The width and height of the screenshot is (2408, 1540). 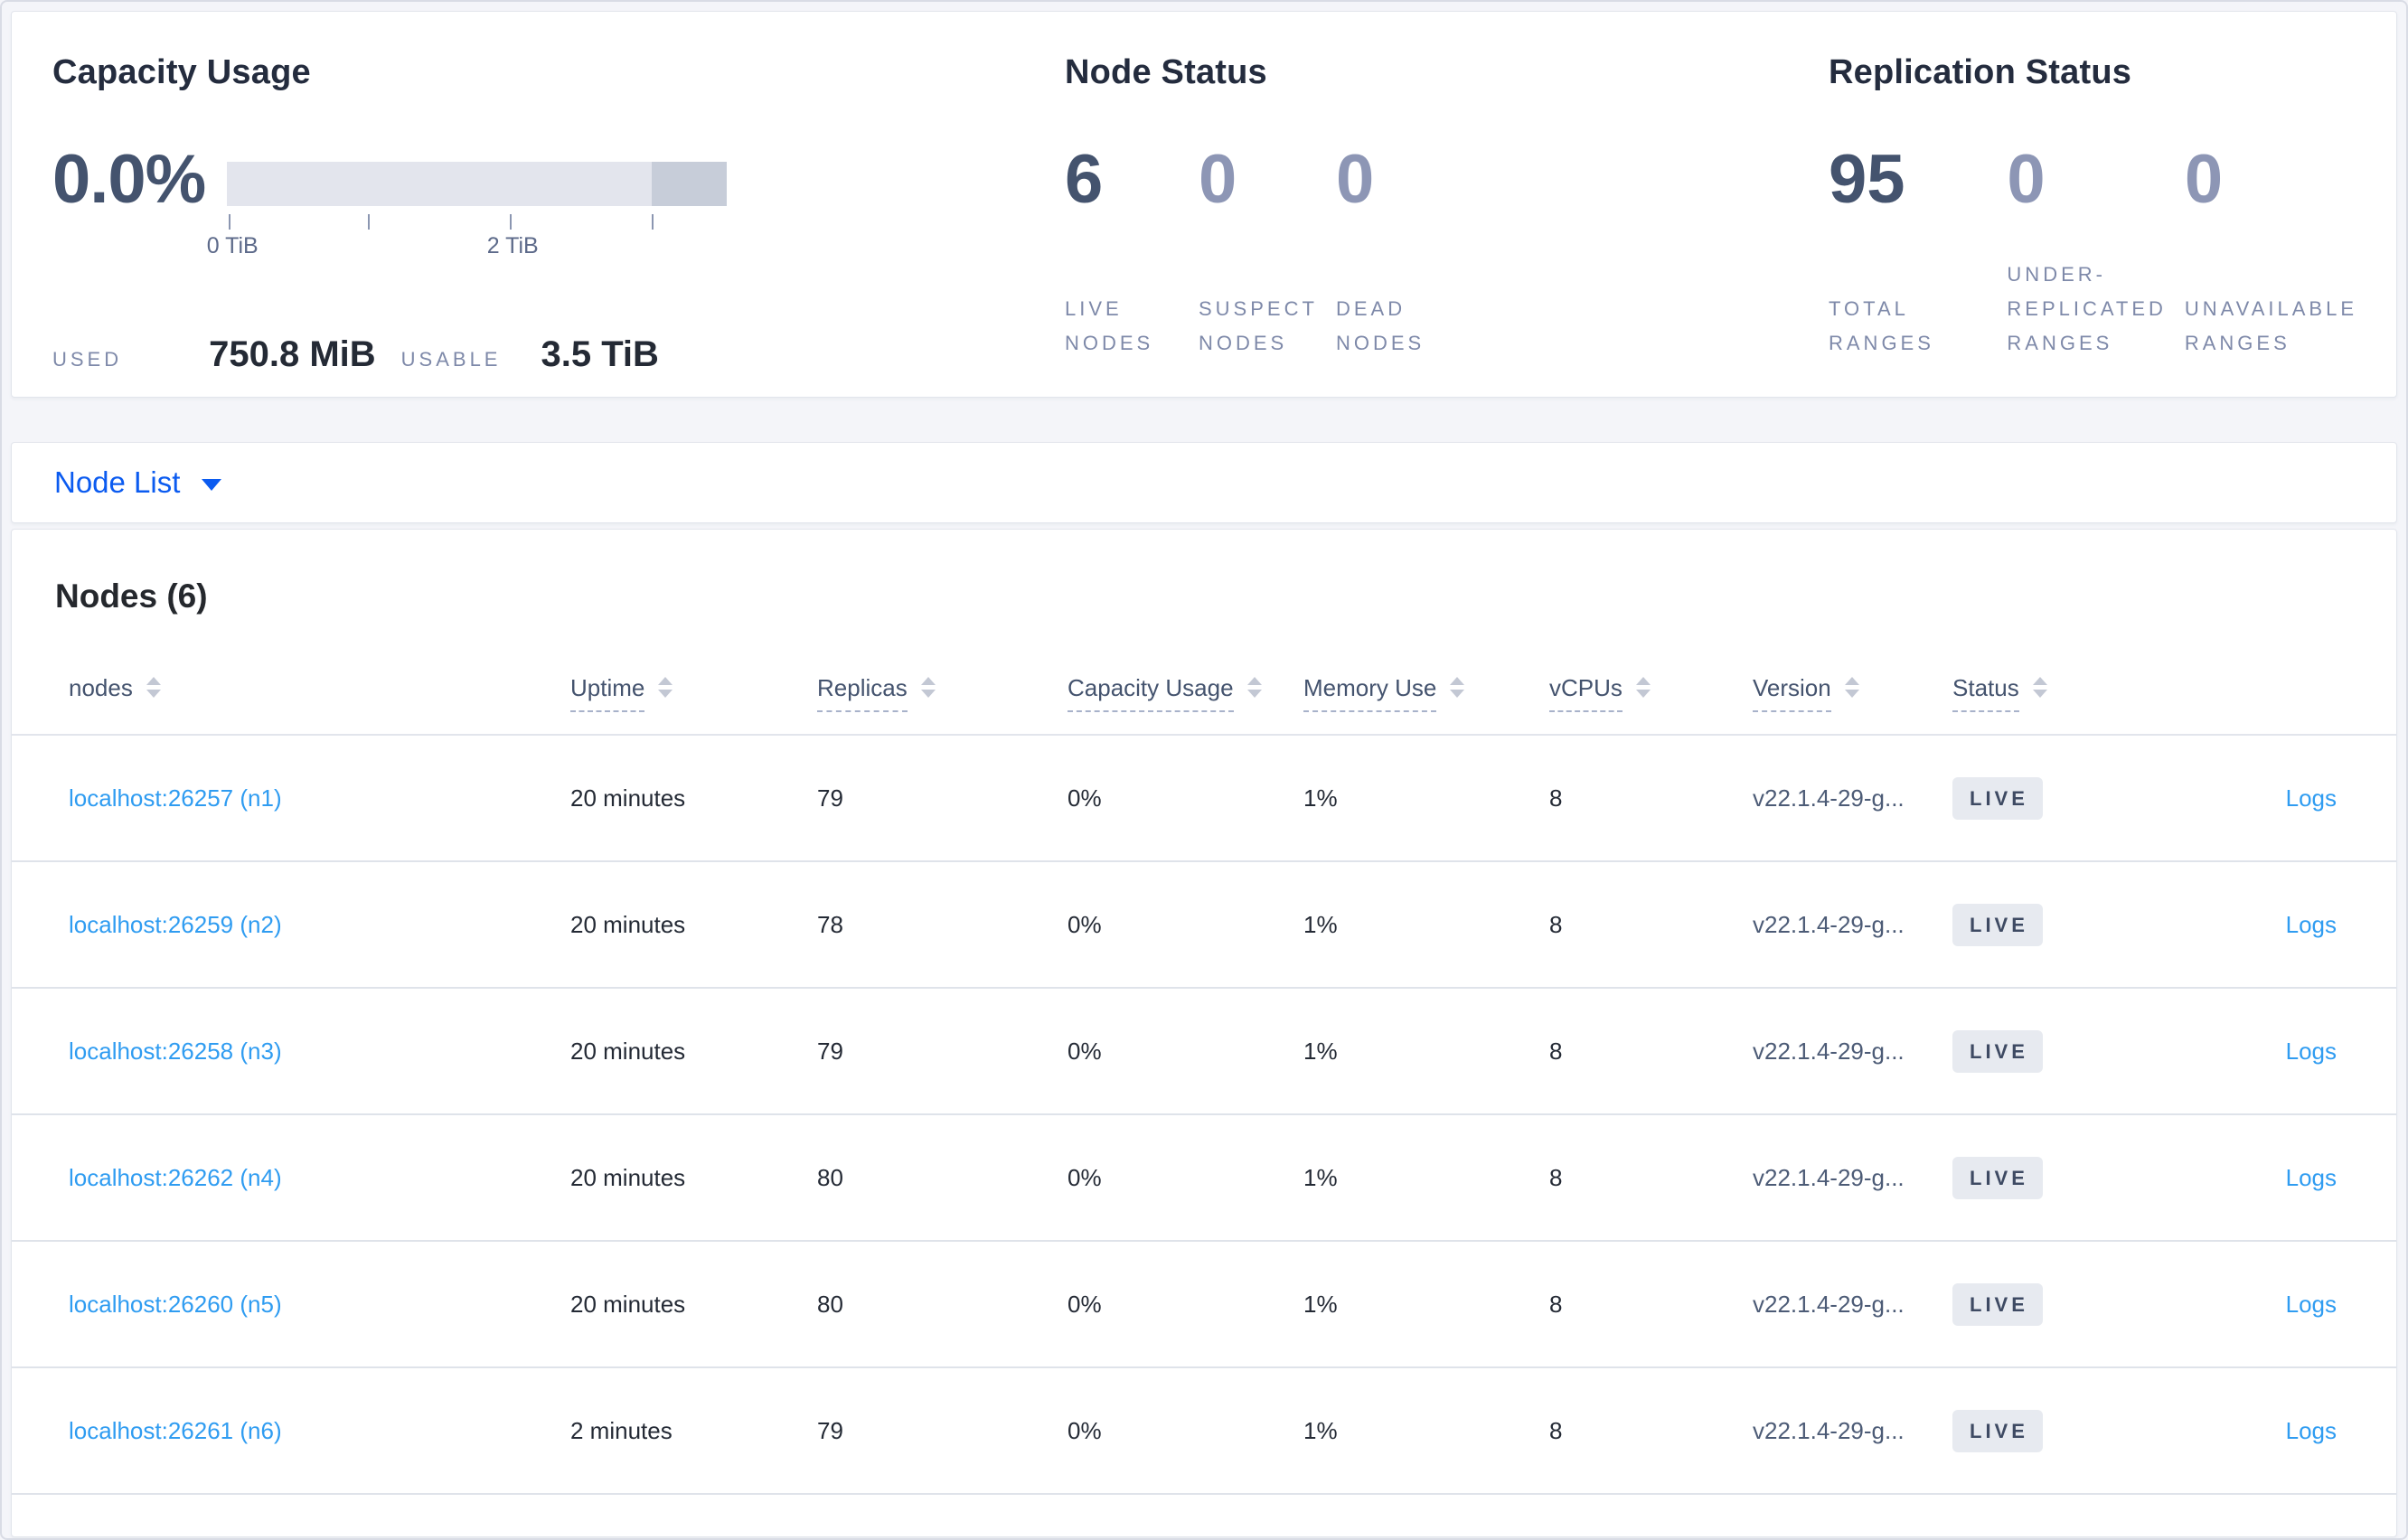 I want to click on node-address-link: localhost:26259 (n2), so click(x=175, y=924).